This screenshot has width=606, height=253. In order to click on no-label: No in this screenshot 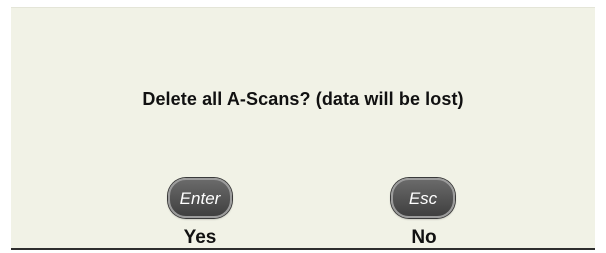, I will do `click(424, 238)`.